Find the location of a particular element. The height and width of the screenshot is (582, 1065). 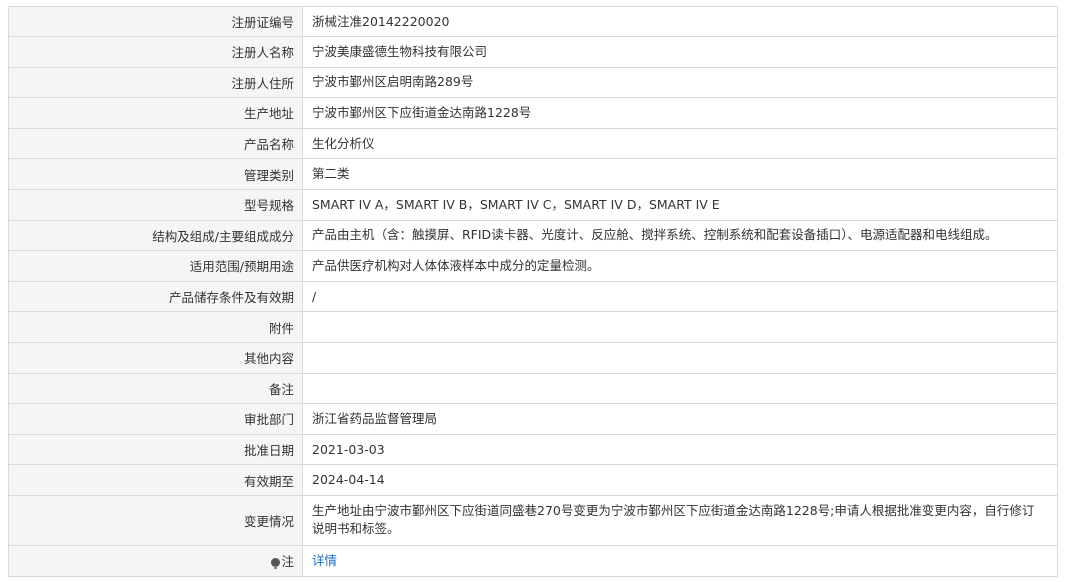

row-label: 产品储存条件及有效期 is located at coordinates (155, 296).